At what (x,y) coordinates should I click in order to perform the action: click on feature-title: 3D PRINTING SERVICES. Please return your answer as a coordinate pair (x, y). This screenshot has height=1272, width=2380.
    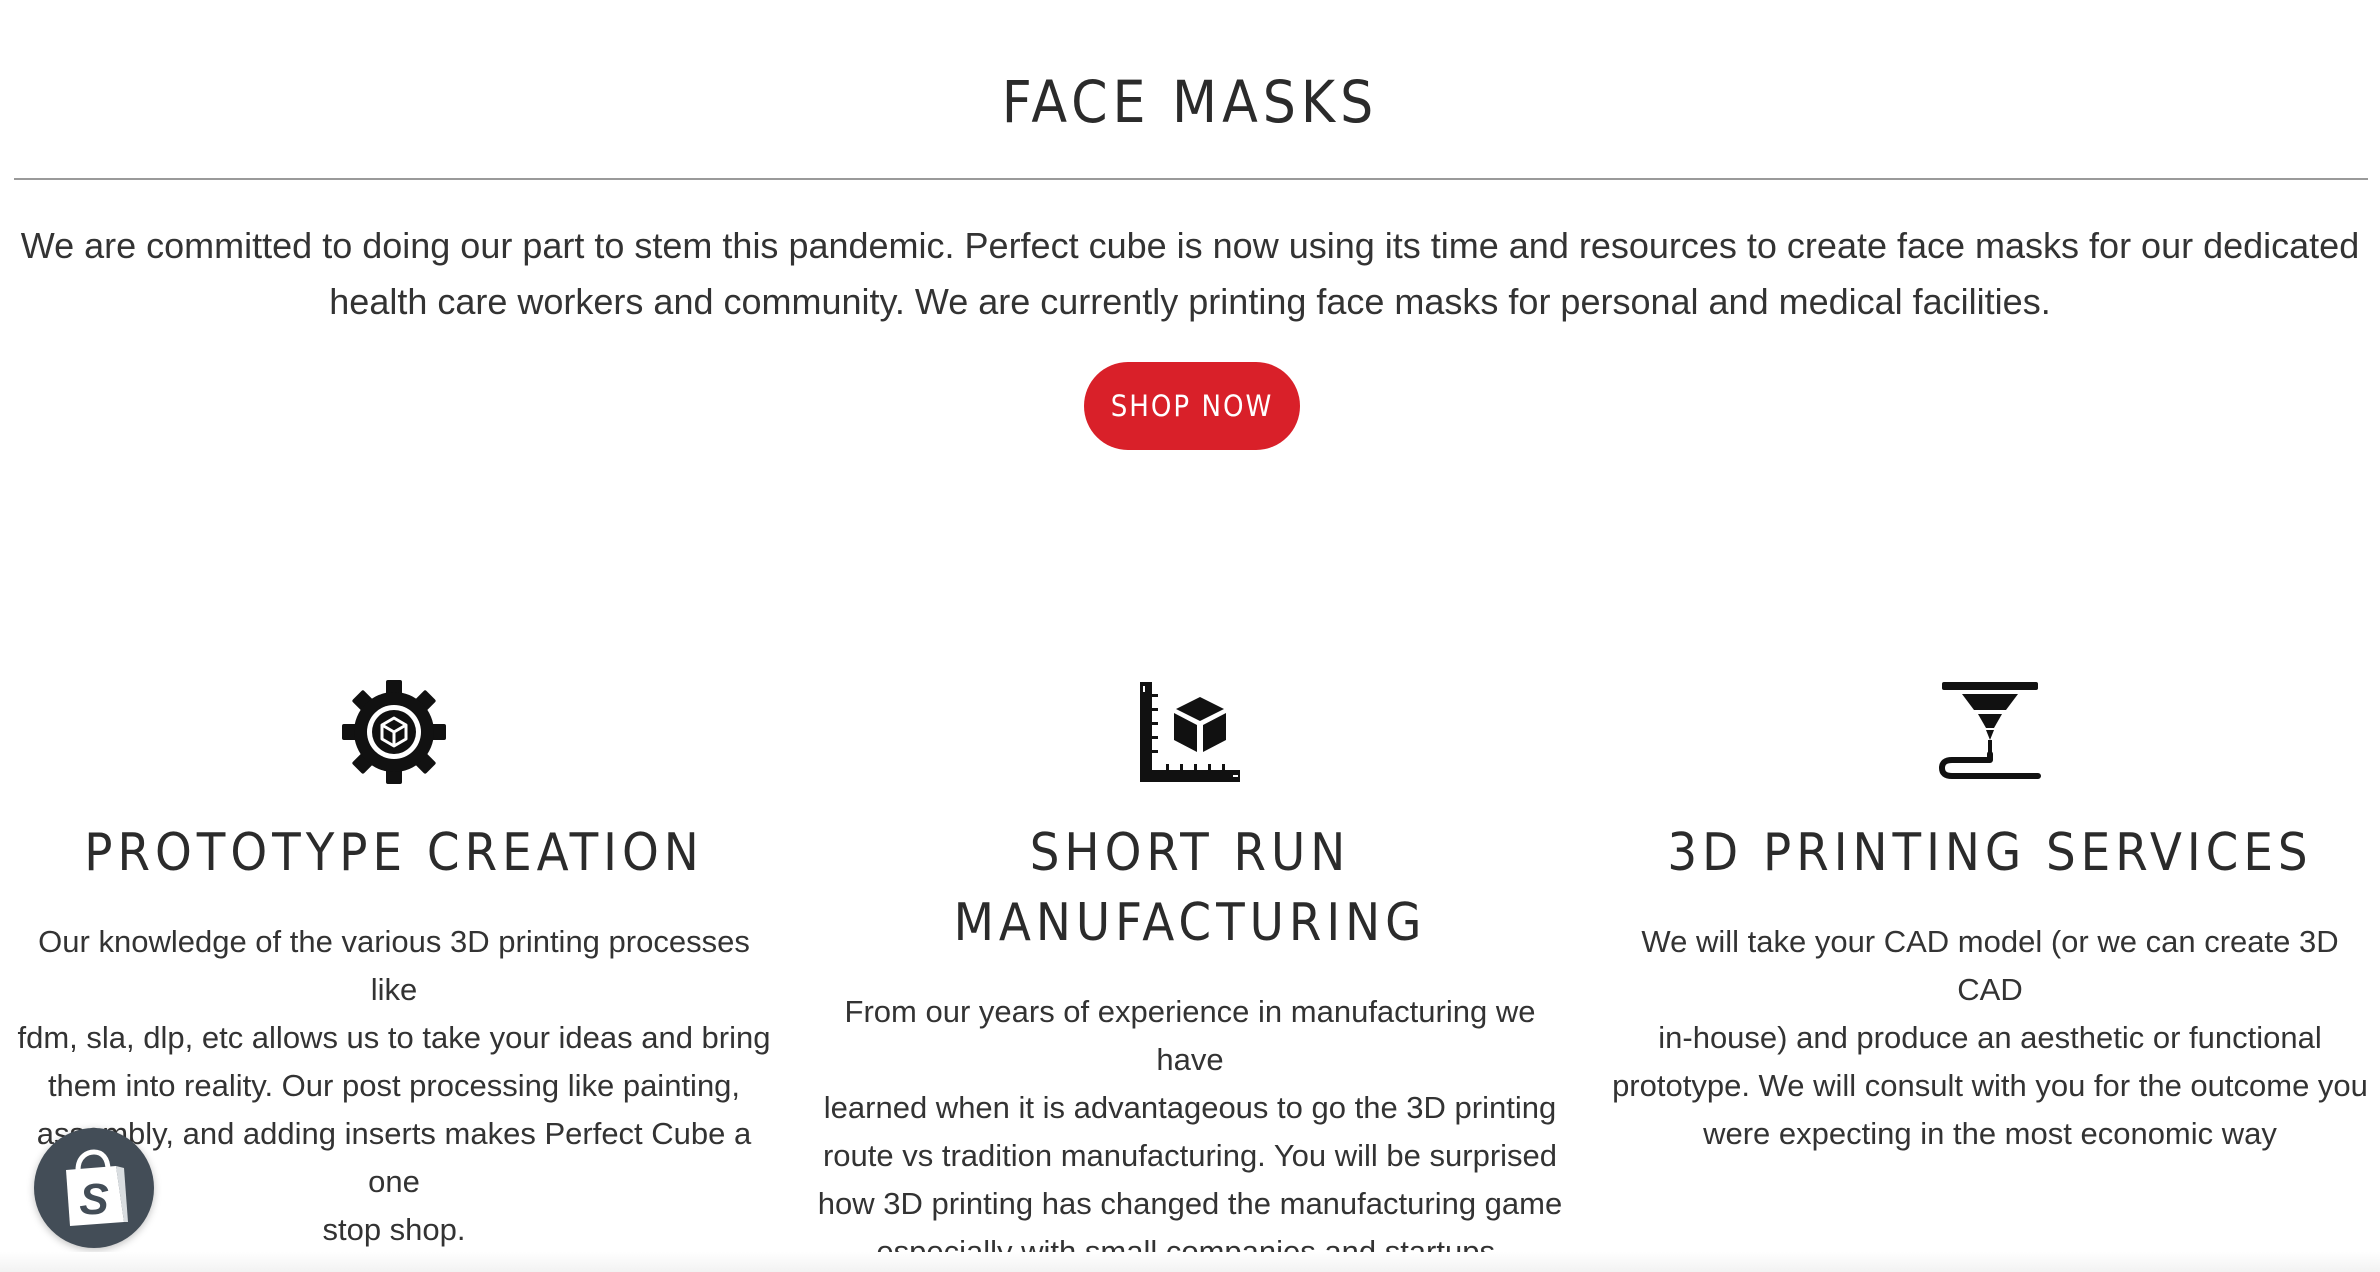
    Looking at the image, I should click on (1990, 853).